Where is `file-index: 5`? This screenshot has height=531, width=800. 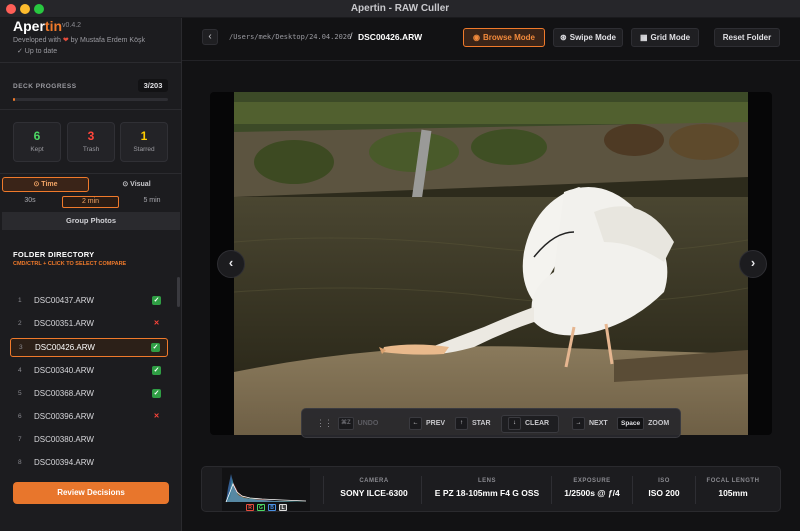
file-index: 5 is located at coordinates (20, 393).